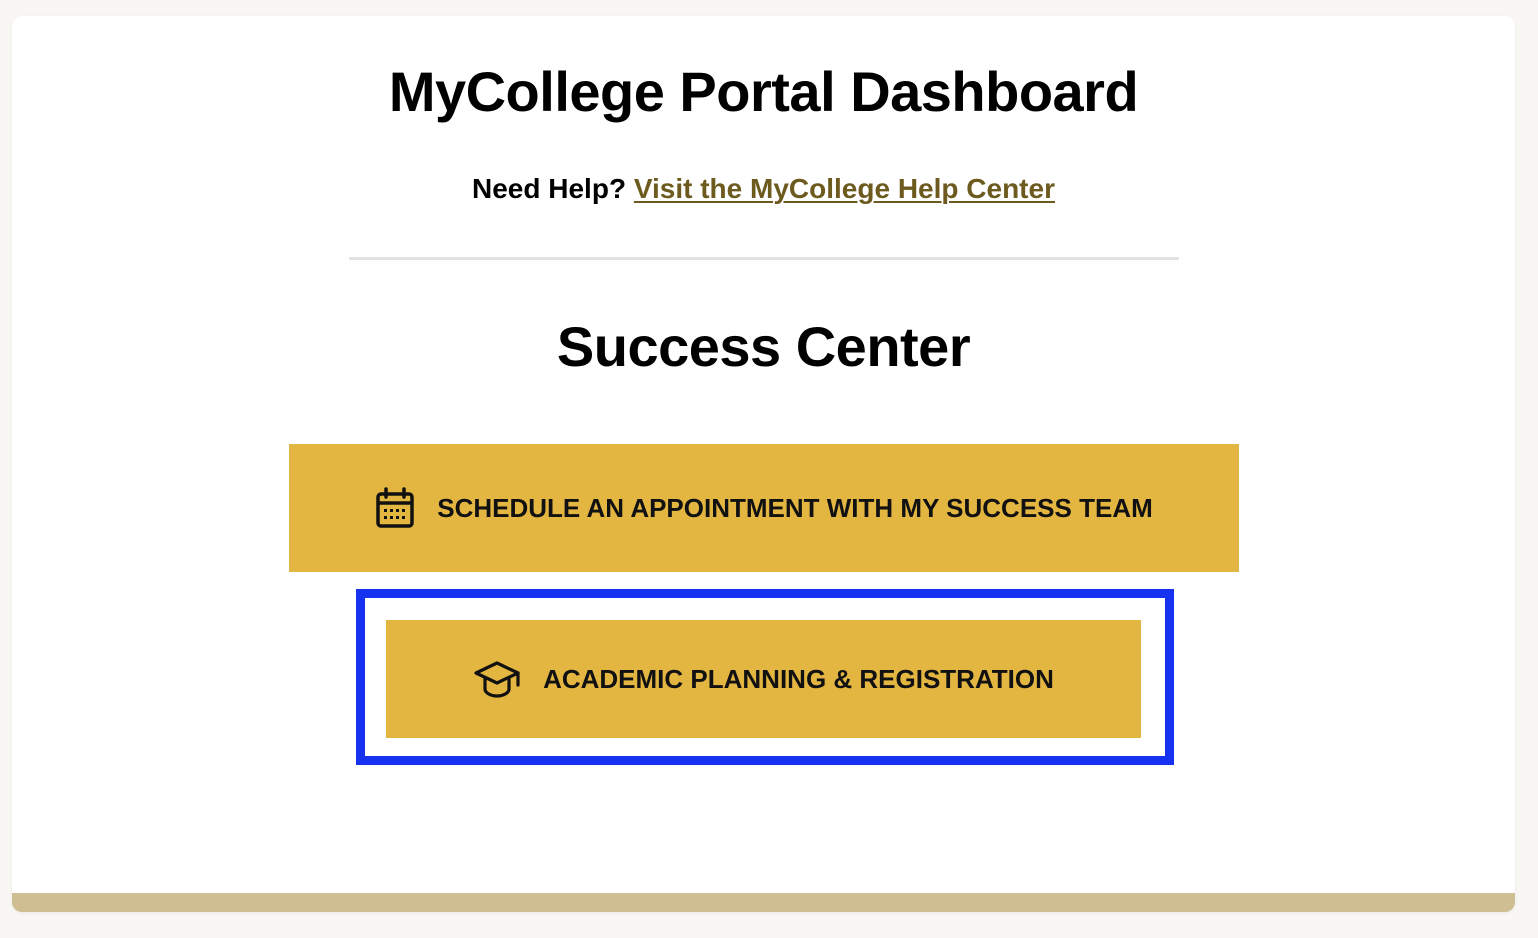 The height and width of the screenshot is (938, 1538). I want to click on calendar-icon, so click(395, 508).